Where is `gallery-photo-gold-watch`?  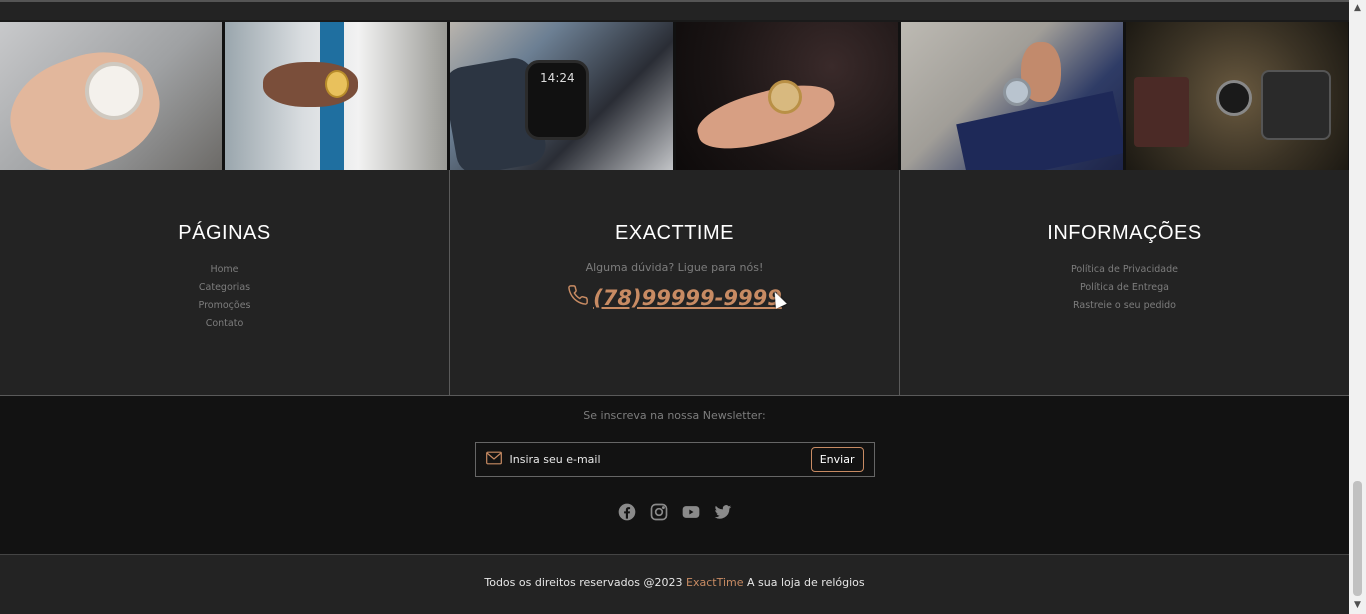
gallery-photo-gold-watch is located at coordinates (786, 96).